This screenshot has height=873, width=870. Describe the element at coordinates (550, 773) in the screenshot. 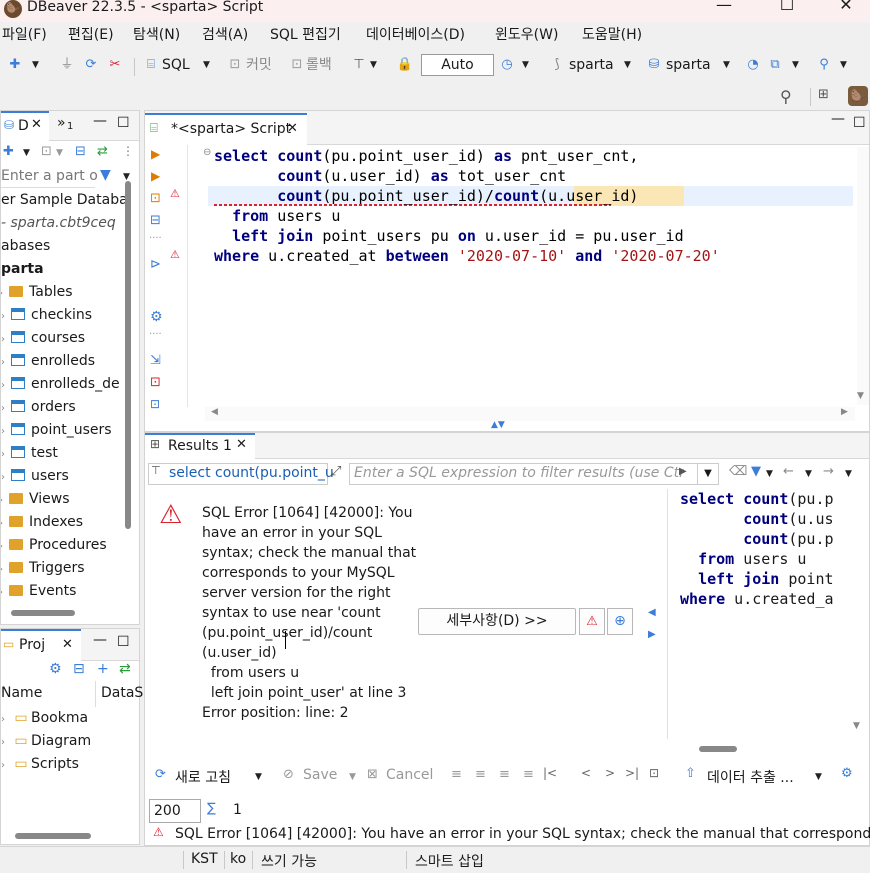

I see `first-page-icon: |<` at that location.